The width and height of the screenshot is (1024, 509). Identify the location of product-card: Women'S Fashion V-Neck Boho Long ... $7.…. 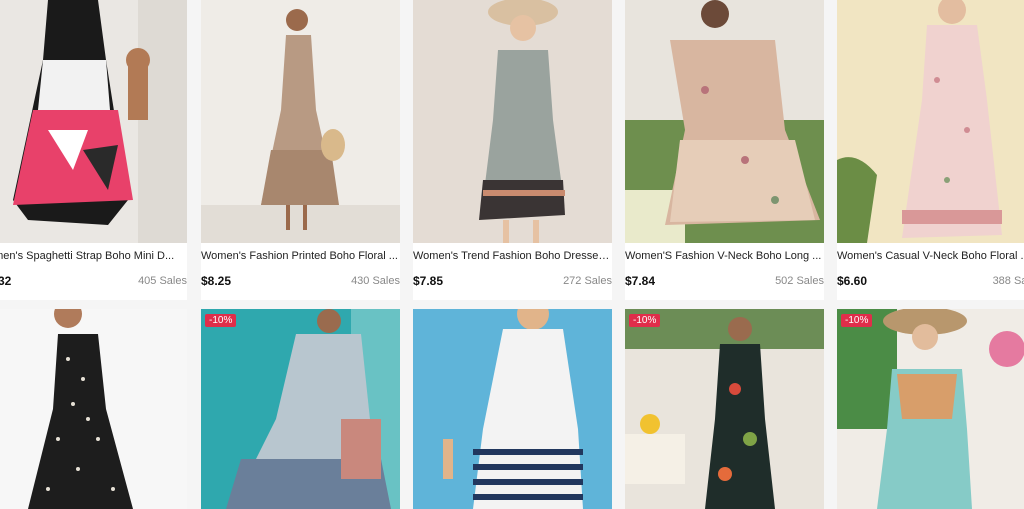
(724, 150).